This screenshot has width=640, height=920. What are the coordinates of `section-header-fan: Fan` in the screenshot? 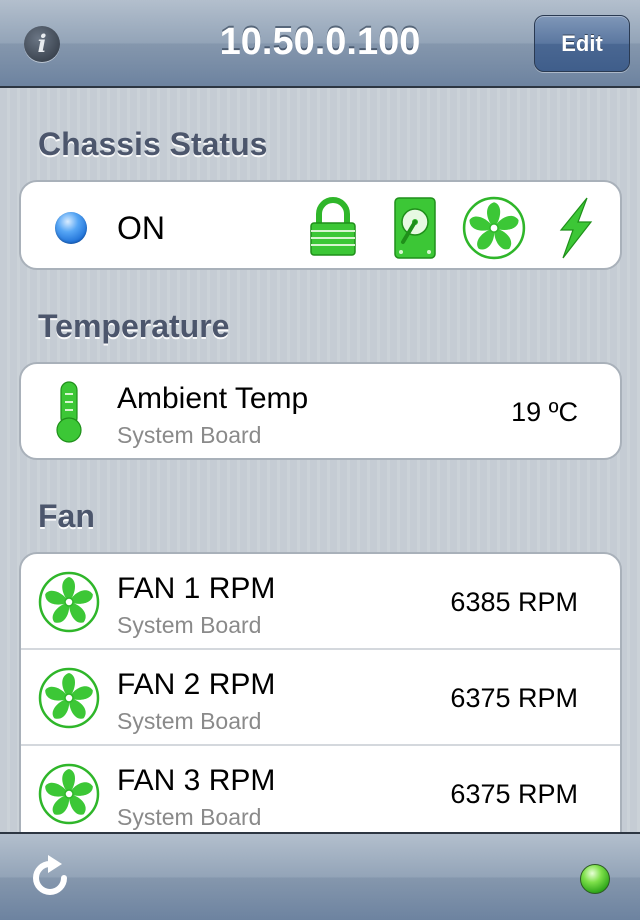 It's located at (66, 516).